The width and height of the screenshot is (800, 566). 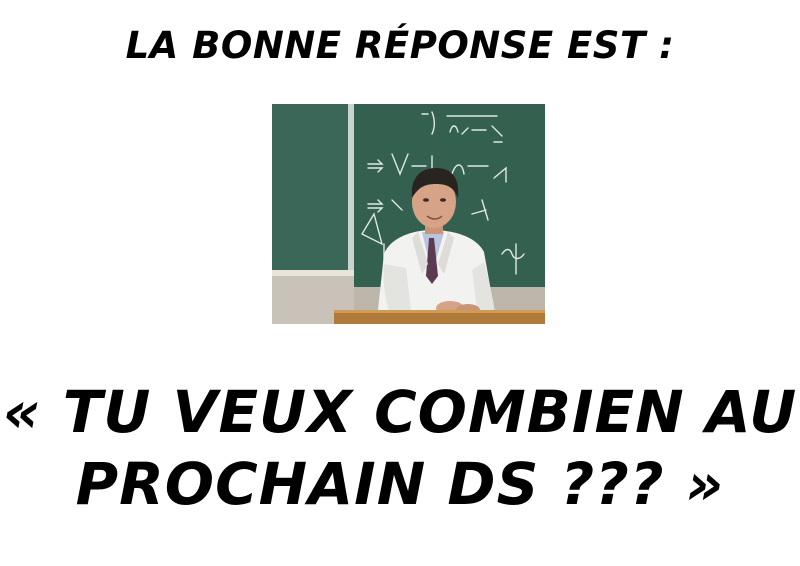 I want to click on slide-heading: LA BONNE RÉPONSE EST :, so click(x=400, y=45).